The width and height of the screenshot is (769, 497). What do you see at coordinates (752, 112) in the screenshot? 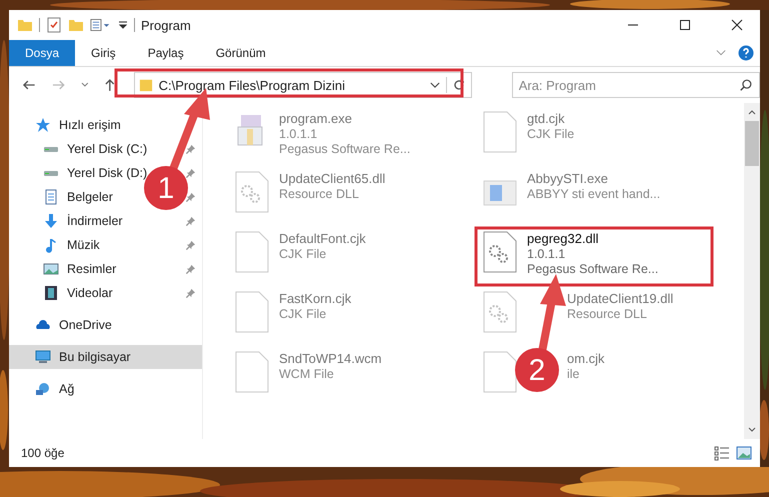
I see `scroll-up-icon` at bounding box center [752, 112].